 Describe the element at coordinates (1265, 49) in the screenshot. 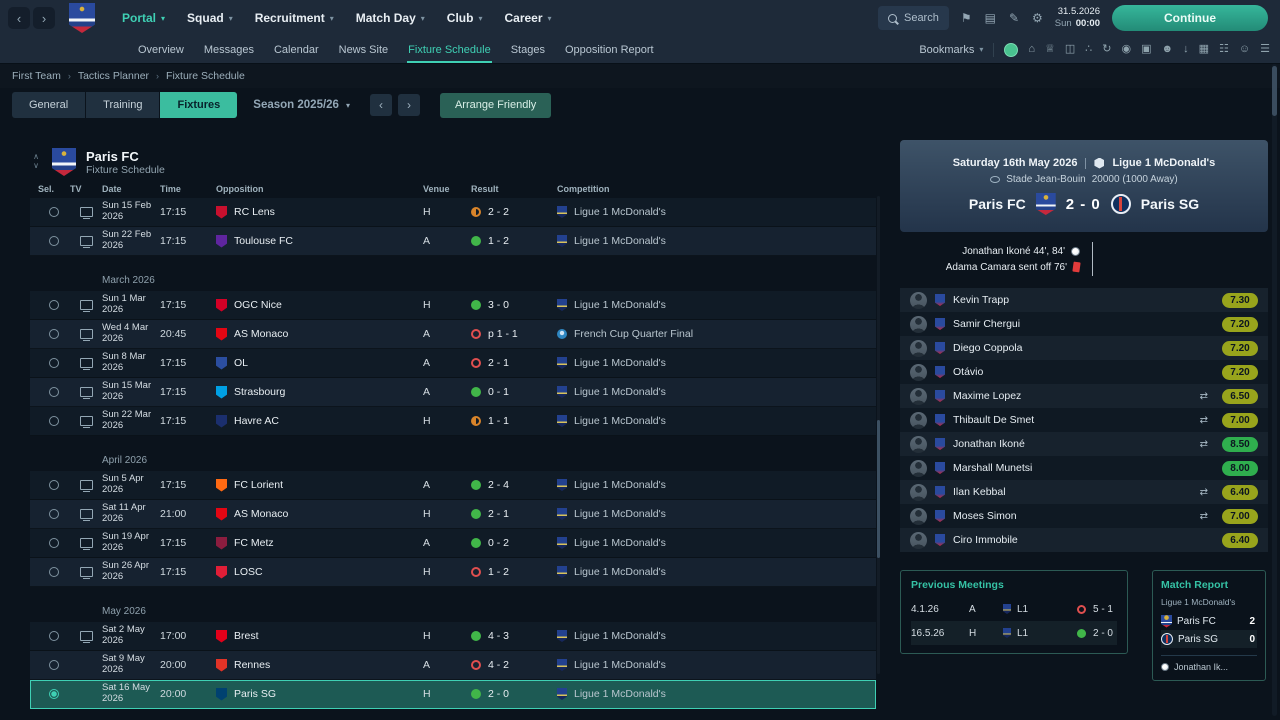

I see `menu-icon: ☰` at that location.